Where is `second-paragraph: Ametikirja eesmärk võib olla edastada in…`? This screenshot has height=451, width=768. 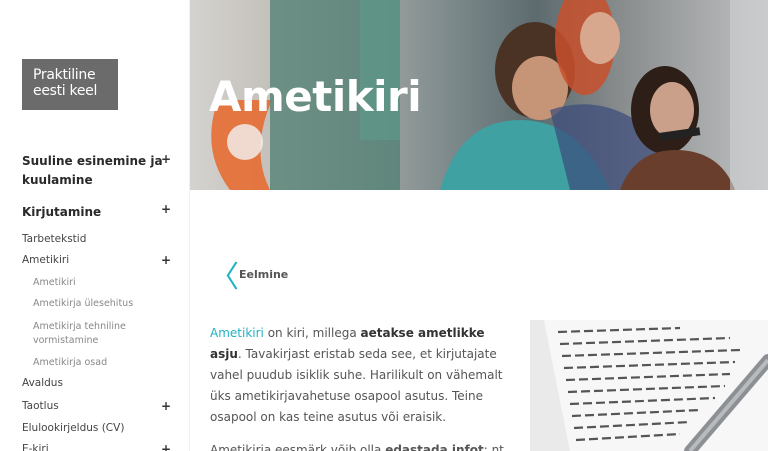
second-paragraph: Ametikirja eesmärk võib olla edastada in… is located at coordinates (360, 445).